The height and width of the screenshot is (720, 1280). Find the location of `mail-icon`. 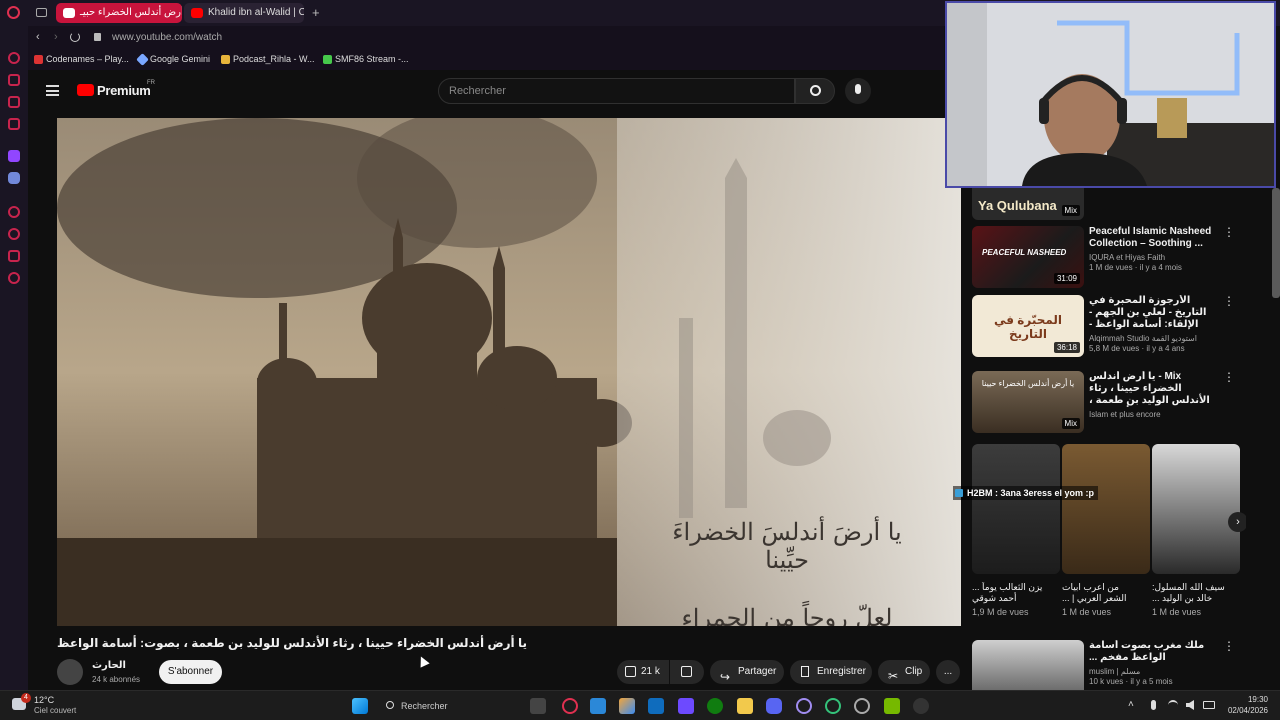

mail-icon is located at coordinates (14, 124).